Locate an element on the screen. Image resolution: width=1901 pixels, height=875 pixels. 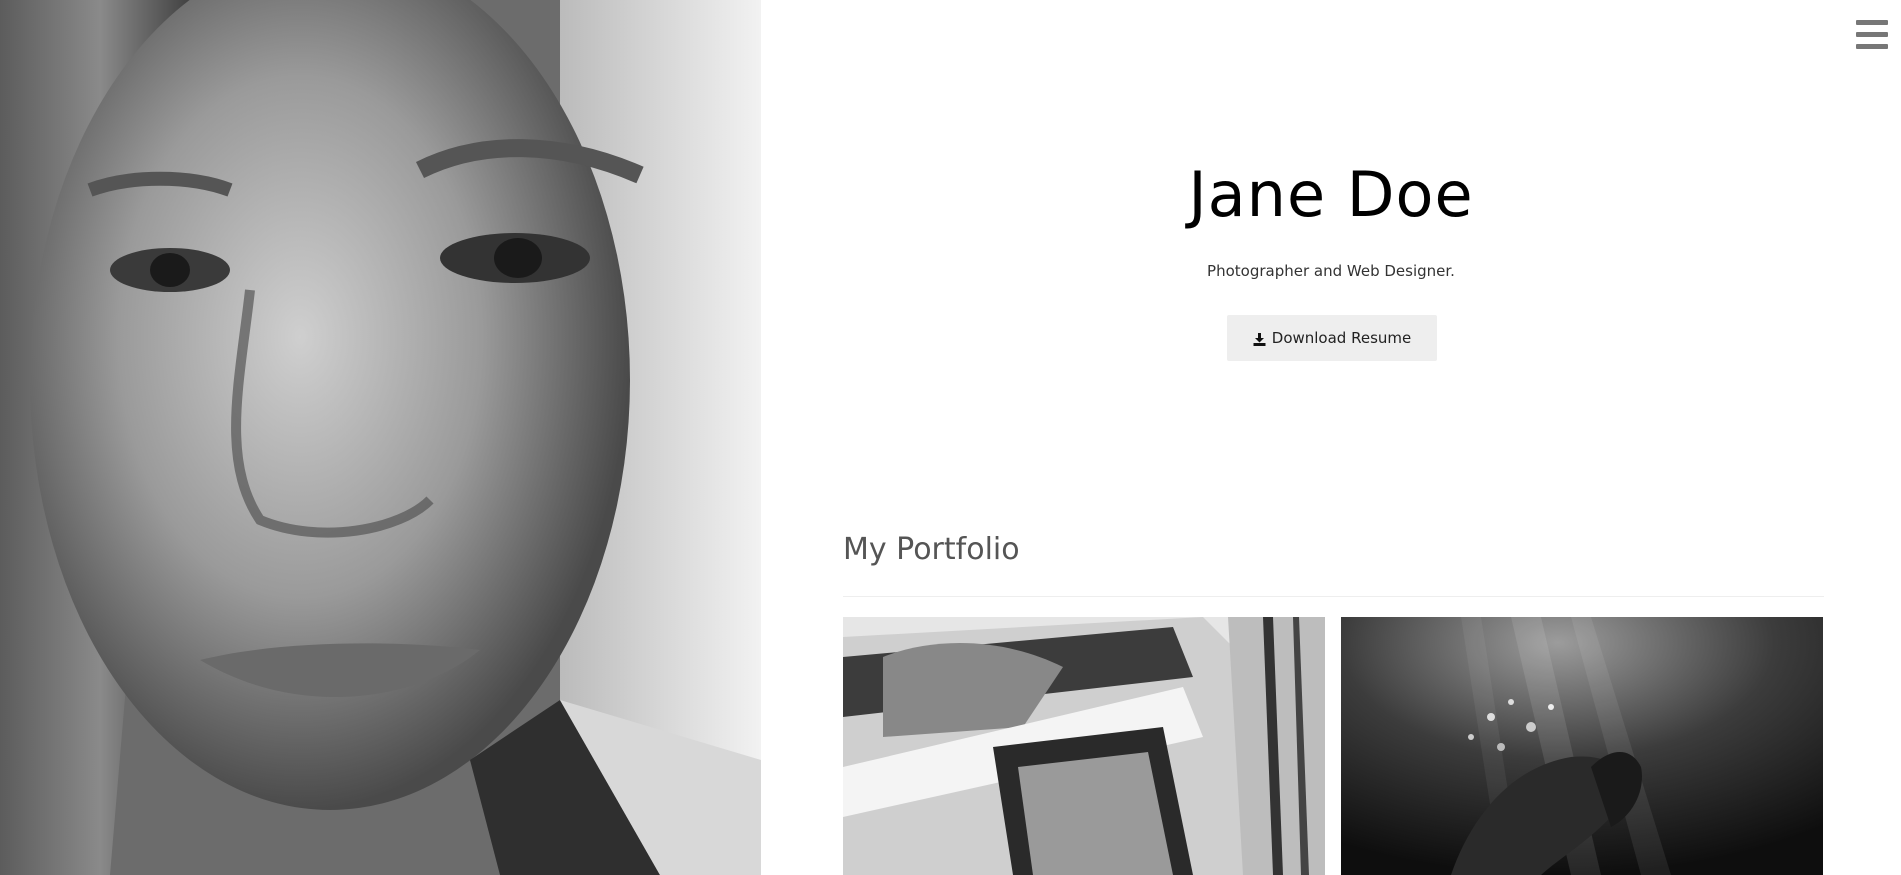
portfolio-item-underwater is located at coordinates (1582, 746).